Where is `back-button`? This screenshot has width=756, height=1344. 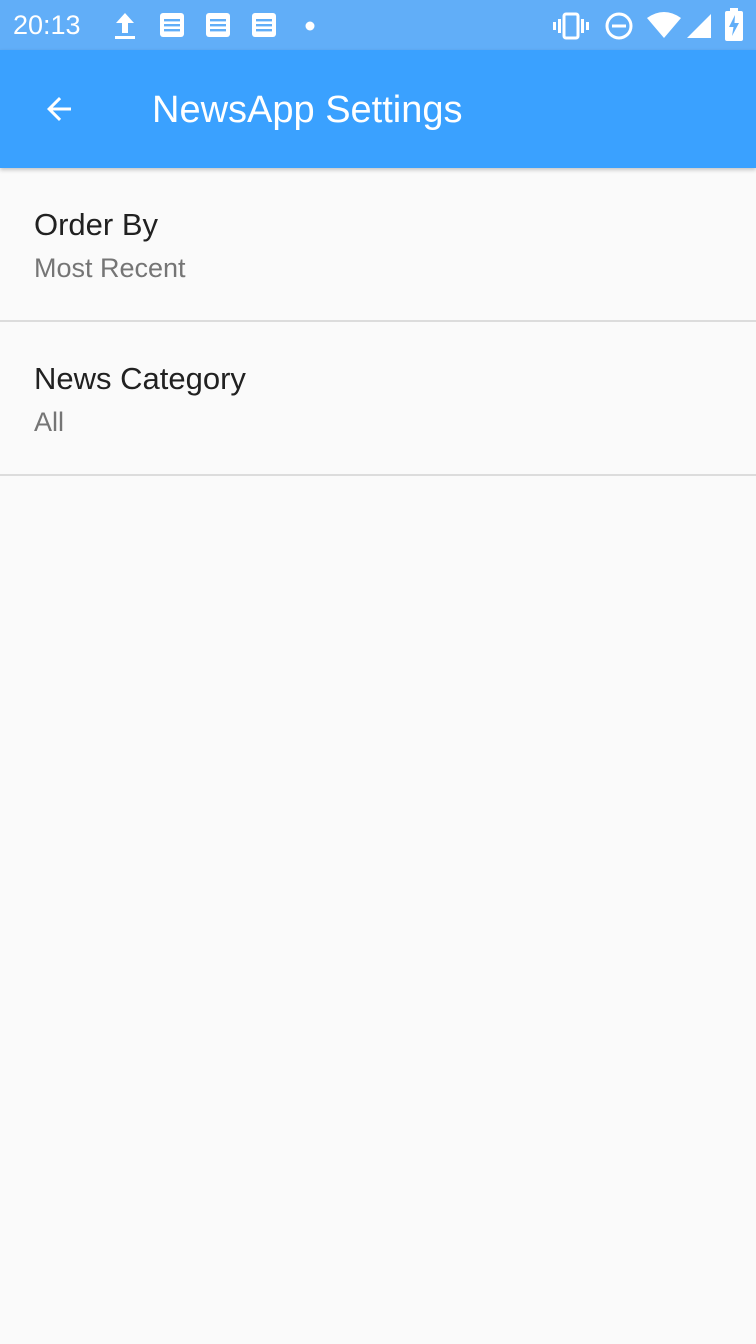
back-button is located at coordinates (59, 109).